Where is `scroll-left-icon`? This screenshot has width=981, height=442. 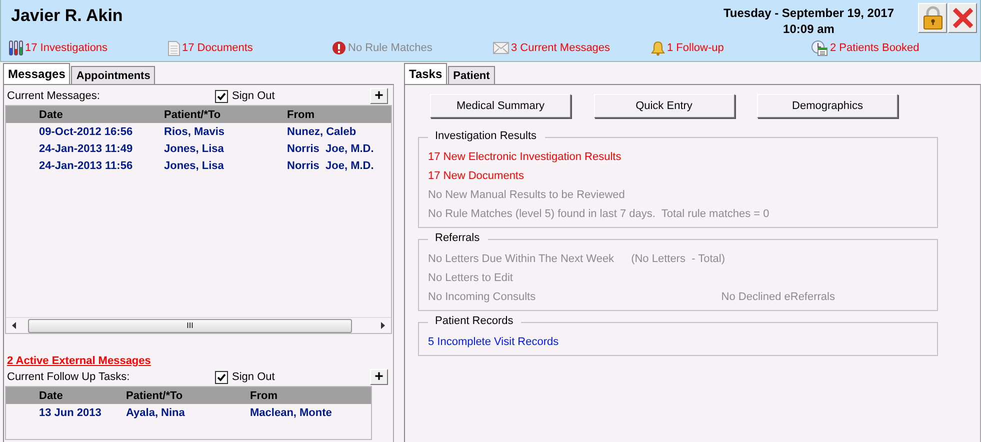
scroll-left-icon is located at coordinates (14, 326).